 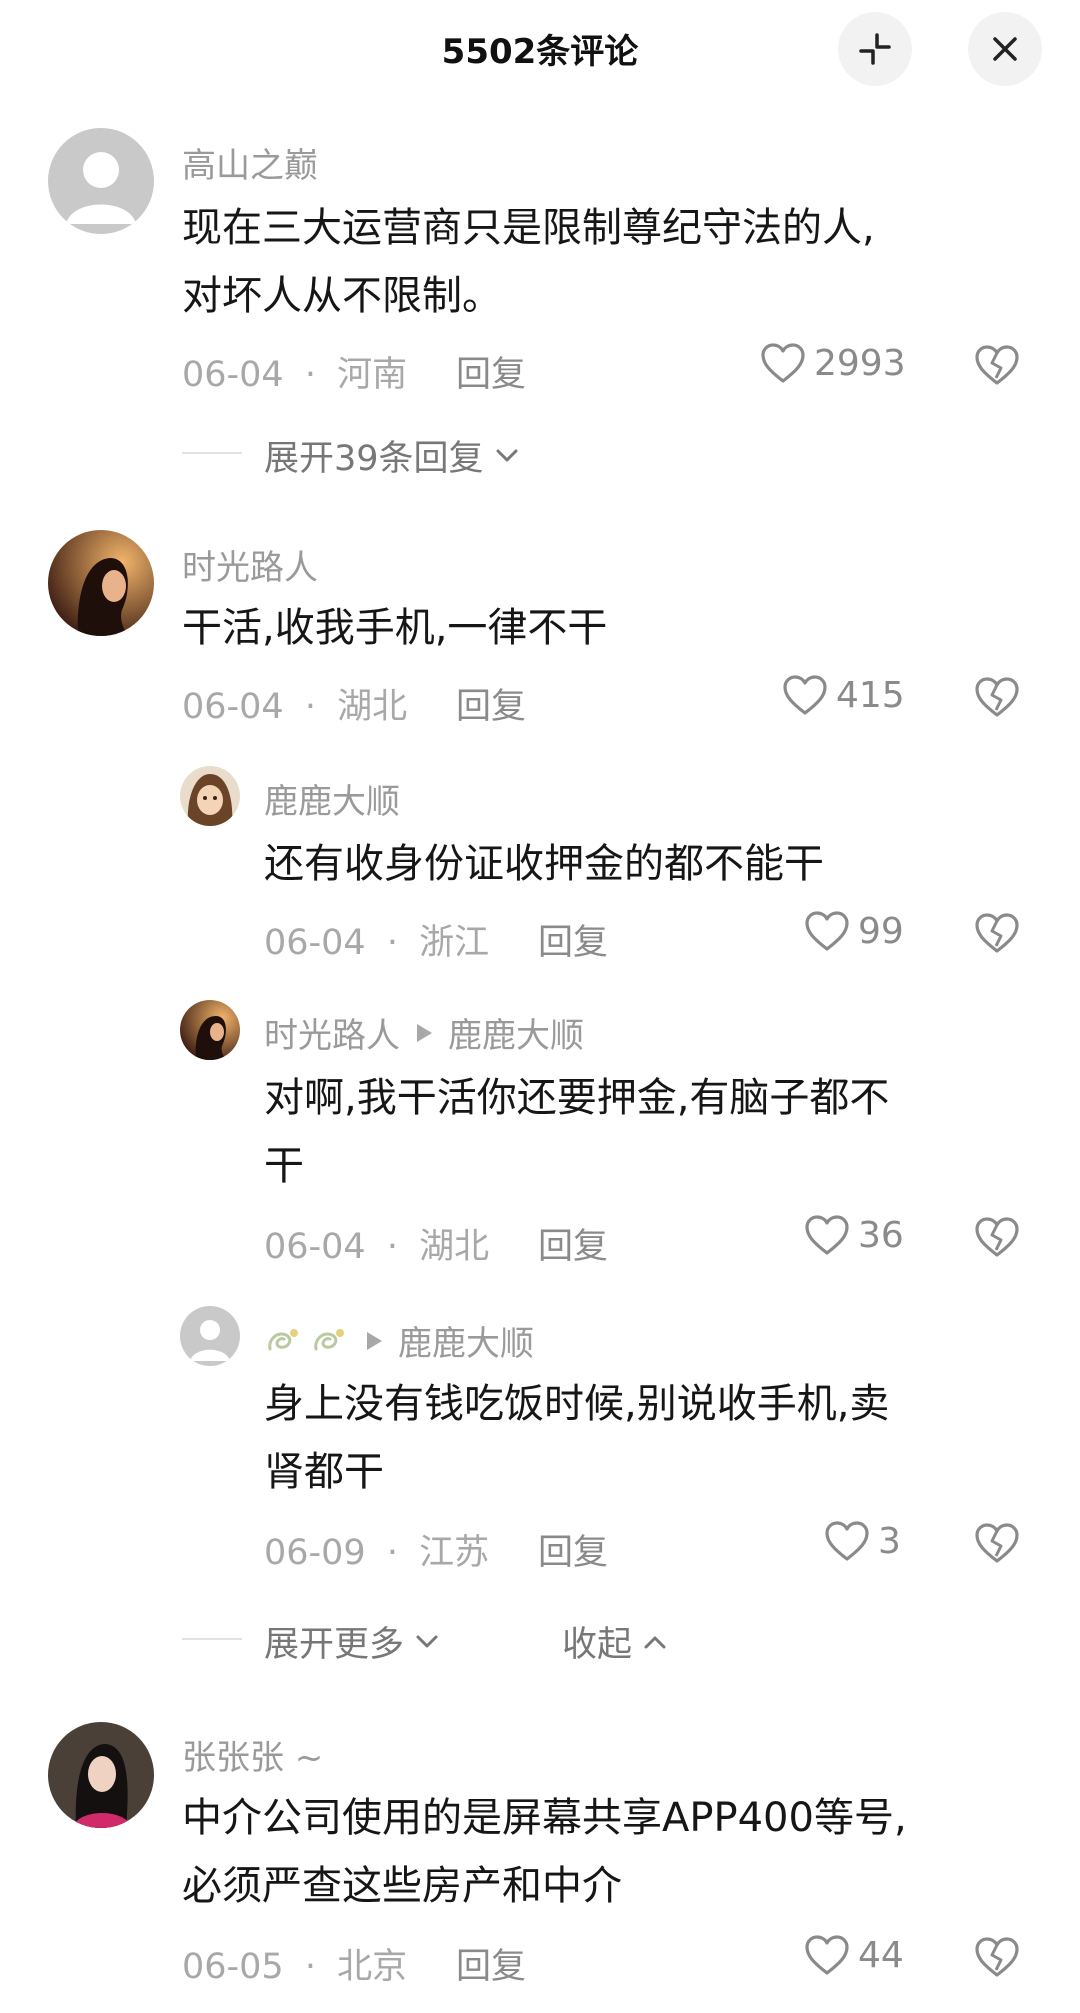 I want to click on like-button: 415, so click(x=843, y=695).